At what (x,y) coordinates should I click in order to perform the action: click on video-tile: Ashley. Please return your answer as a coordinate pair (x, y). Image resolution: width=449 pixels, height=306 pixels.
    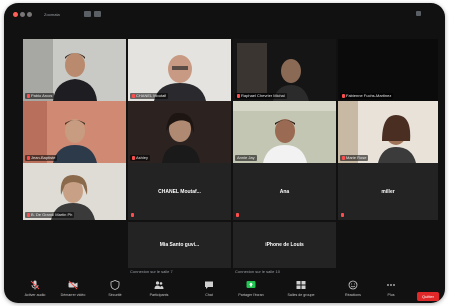
    Looking at the image, I should click on (179, 132).